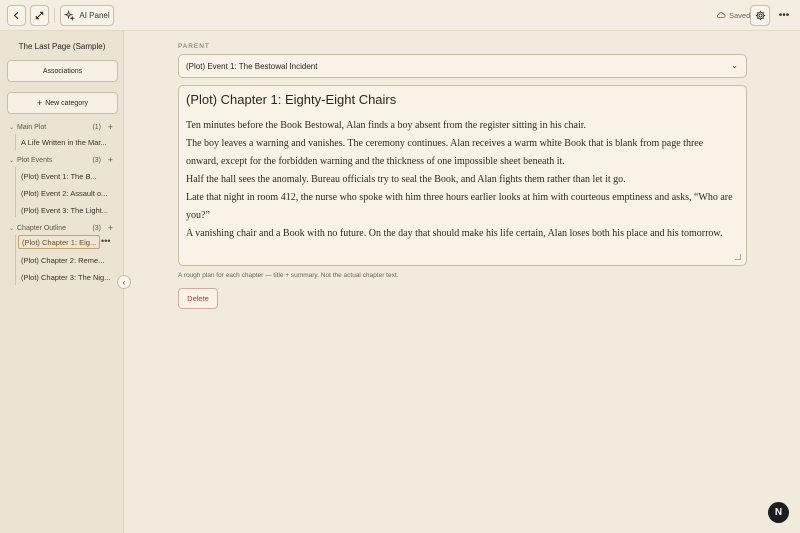 The height and width of the screenshot is (533, 800). What do you see at coordinates (194, 46) in the screenshot?
I see `parent-label: PARENT` at bounding box center [194, 46].